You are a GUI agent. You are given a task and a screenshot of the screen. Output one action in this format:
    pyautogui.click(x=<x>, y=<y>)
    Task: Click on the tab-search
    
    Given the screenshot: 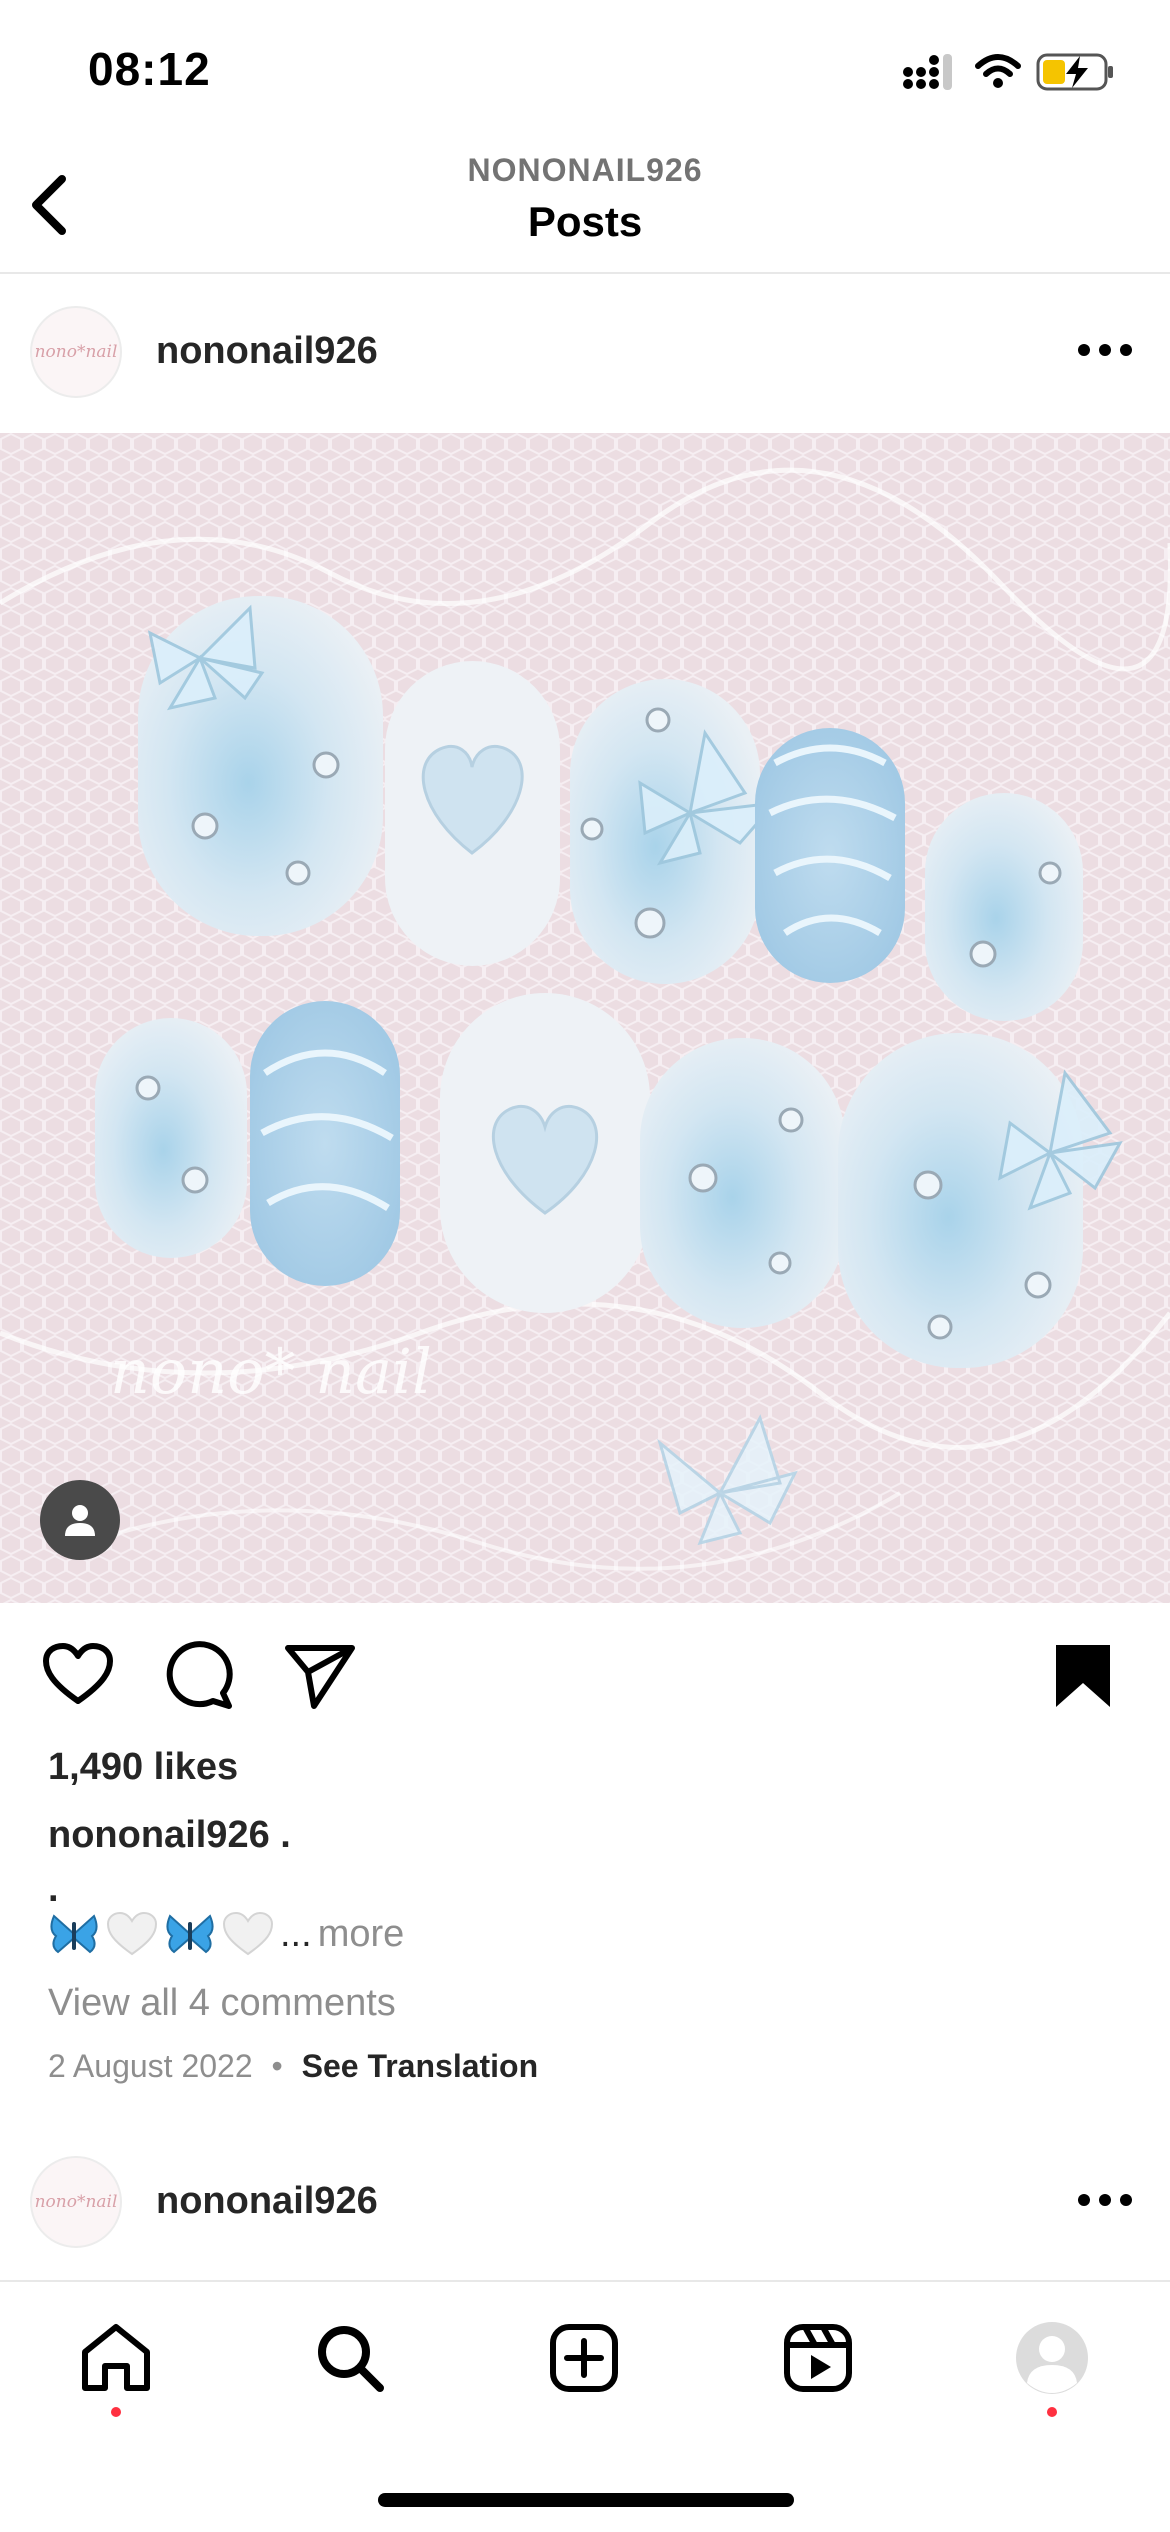 What is the action you would take?
    pyautogui.click(x=350, y=2358)
    